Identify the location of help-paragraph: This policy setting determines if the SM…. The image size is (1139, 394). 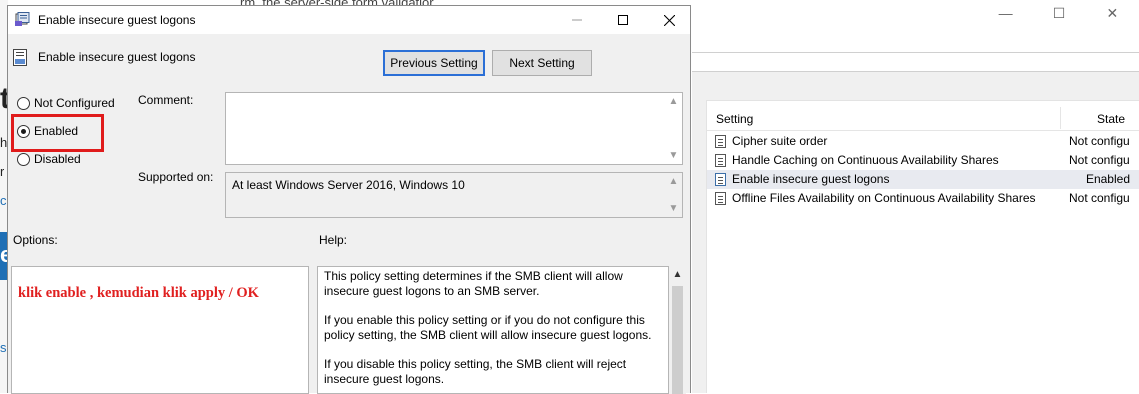
(473, 283).